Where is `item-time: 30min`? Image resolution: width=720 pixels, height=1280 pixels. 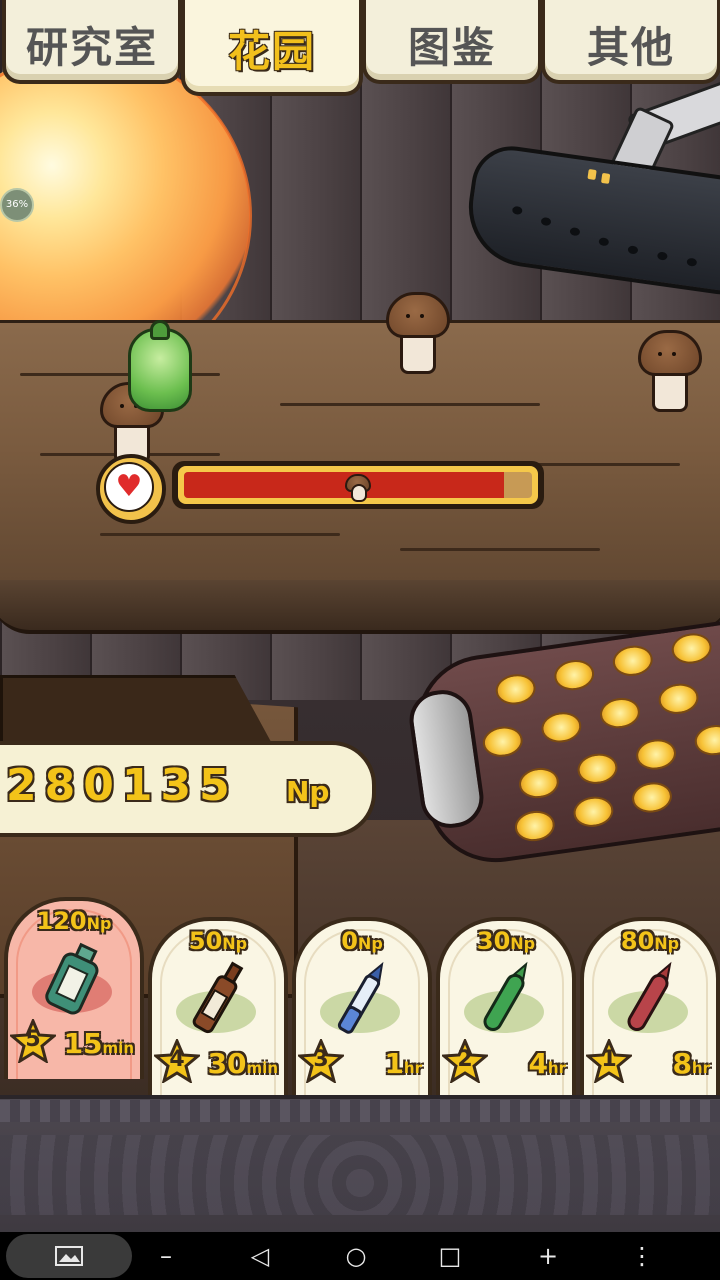 item-time: 30min is located at coordinates (242, 1063).